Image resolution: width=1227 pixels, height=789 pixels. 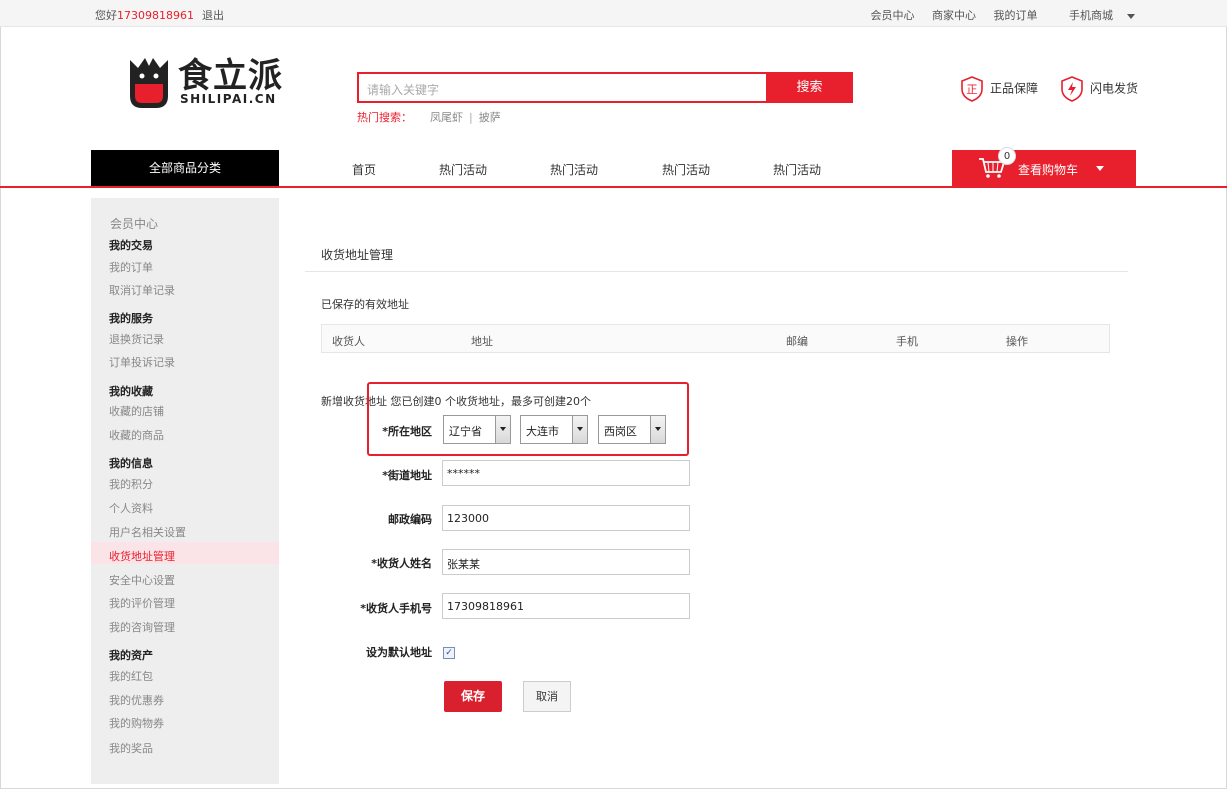 I want to click on logo-subtext: SHILIPAI.CN, so click(x=228, y=99).